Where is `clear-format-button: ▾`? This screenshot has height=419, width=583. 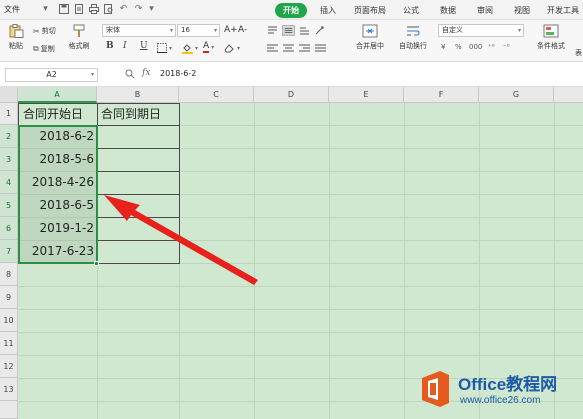
clear-format-button: ▾ is located at coordinates (232, 48).